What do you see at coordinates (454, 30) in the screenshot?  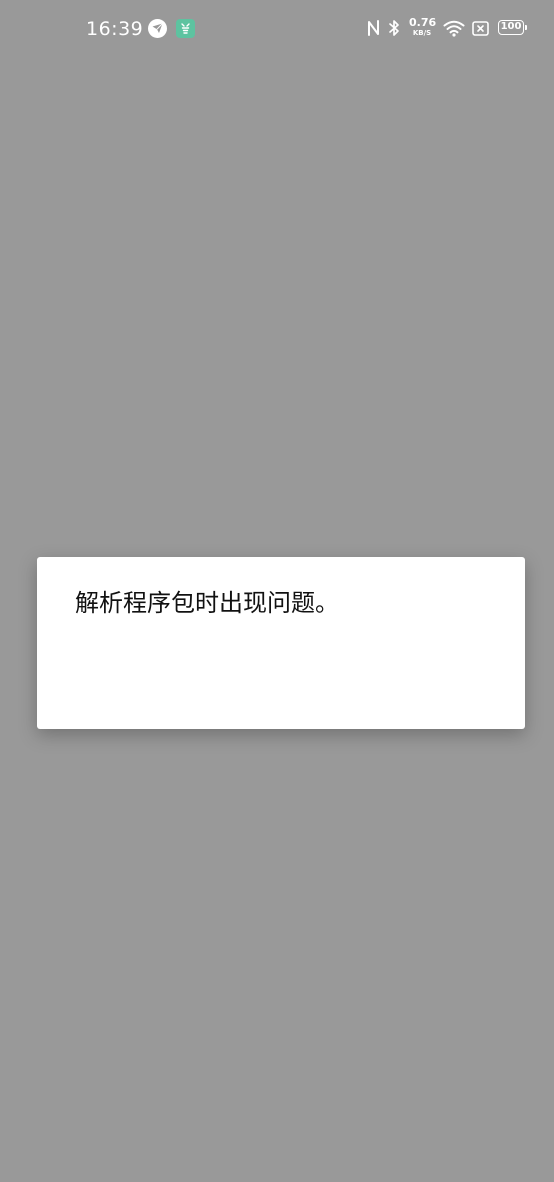 I see `wifi-icon` at bounding box center [454, 30].